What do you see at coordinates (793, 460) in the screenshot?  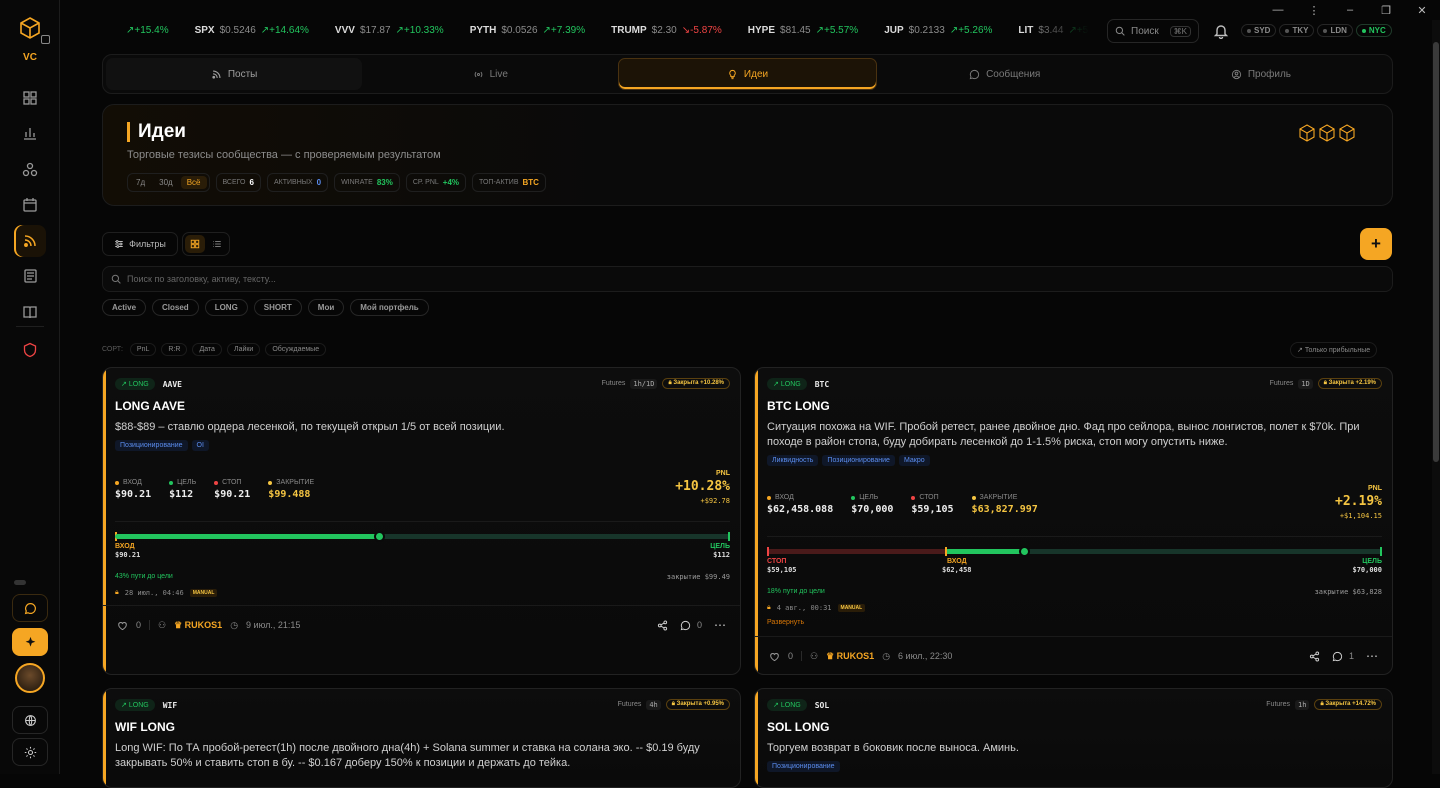 I see `tag: Ликвидность` at bounding box center [793, 460].